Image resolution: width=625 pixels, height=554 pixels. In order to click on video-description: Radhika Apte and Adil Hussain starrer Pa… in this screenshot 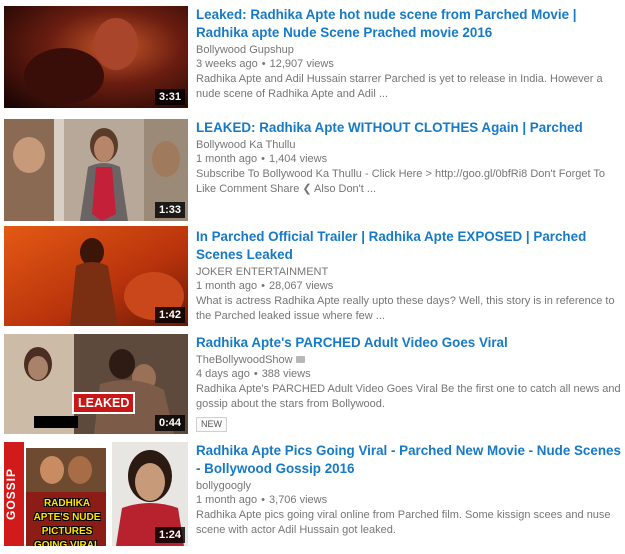, I will do `click(399, 86)`.